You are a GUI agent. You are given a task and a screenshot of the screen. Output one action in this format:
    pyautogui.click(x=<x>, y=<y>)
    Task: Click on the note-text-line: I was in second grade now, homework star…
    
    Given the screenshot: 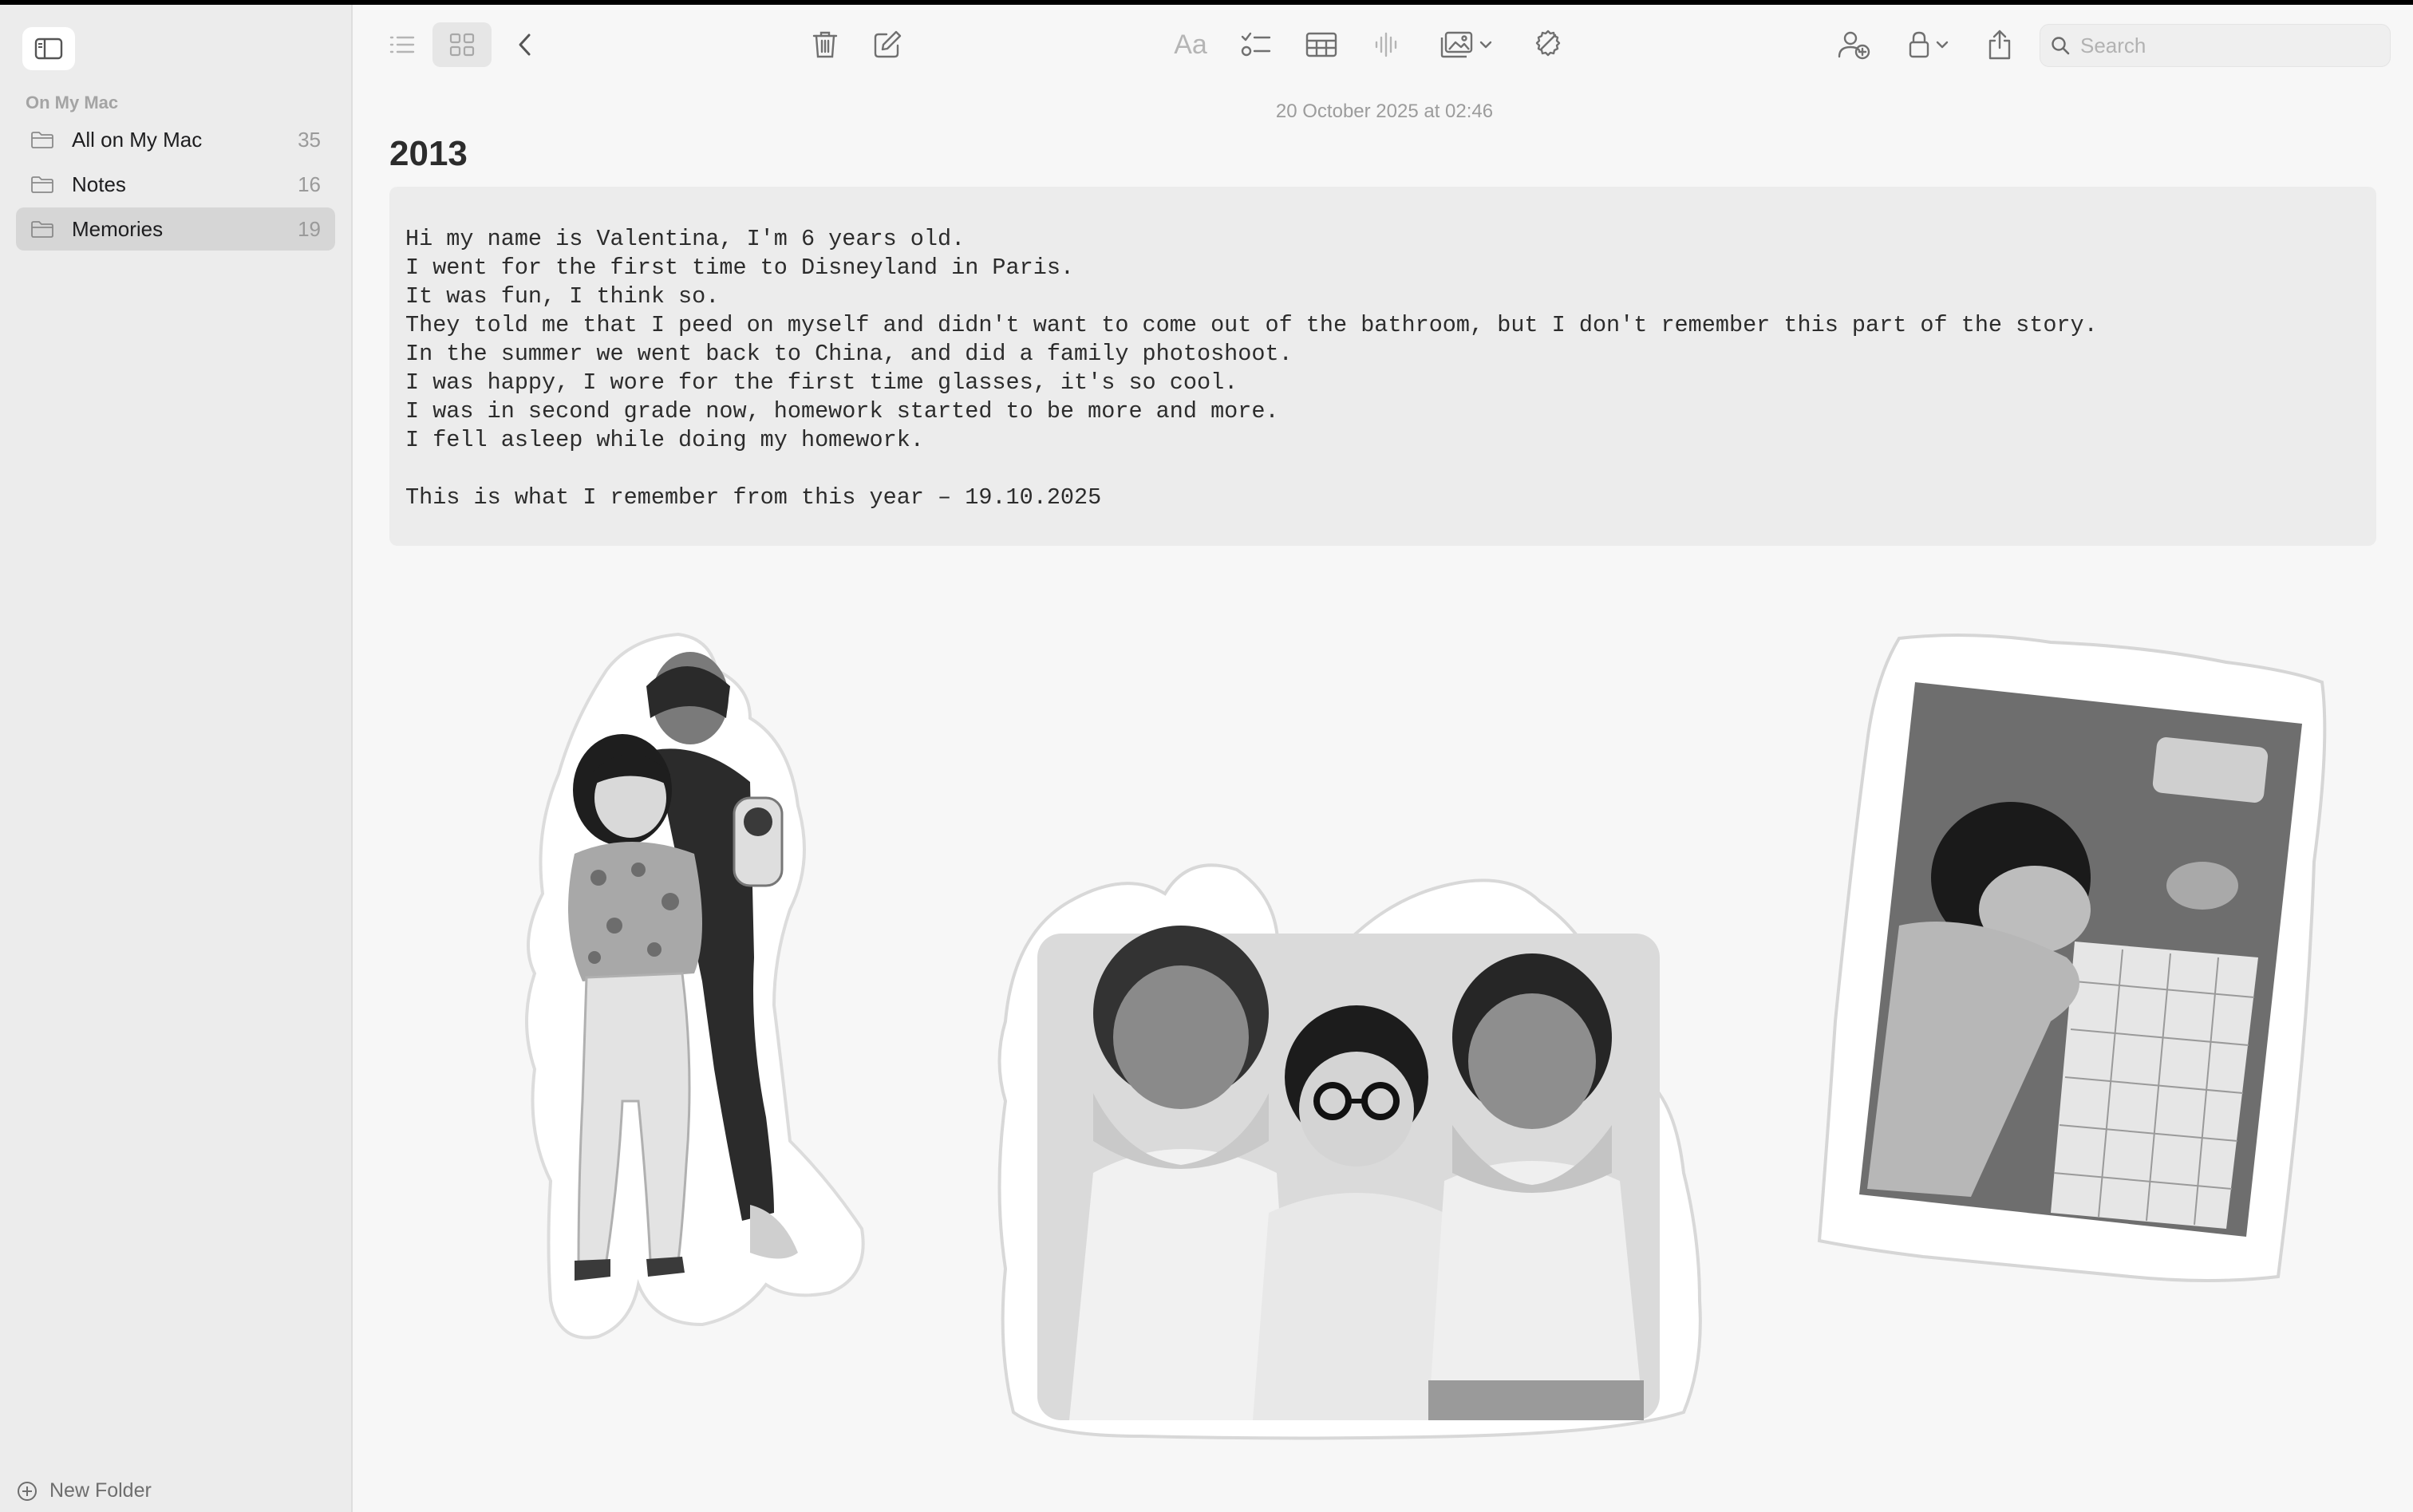 What is the action you would take?
    pyautogui.click(x=842, y=411)
    